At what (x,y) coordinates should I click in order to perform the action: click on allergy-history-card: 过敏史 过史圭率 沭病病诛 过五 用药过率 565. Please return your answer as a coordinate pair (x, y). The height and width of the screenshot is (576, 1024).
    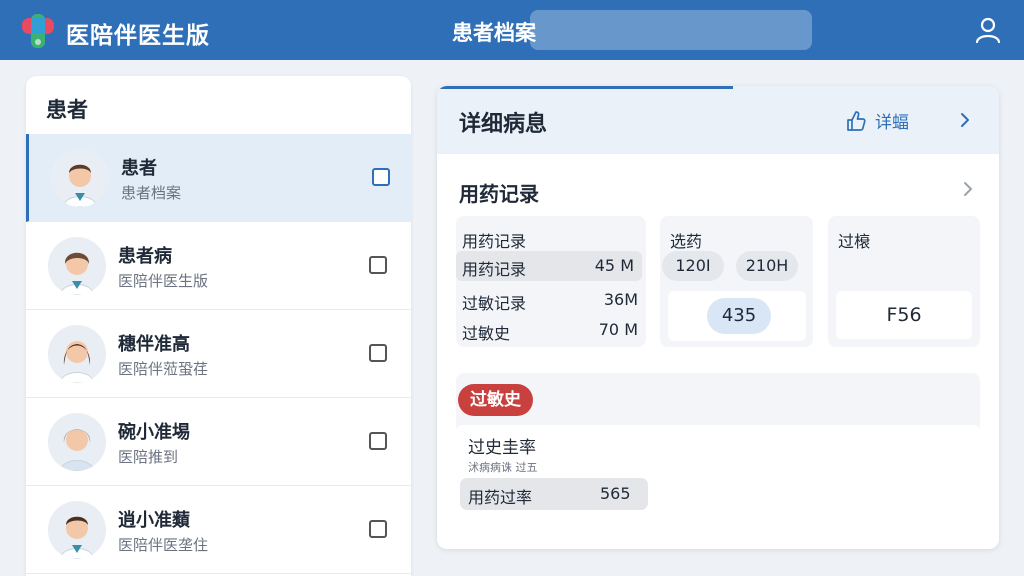
    Looking at the image, I should click on (718, 450).